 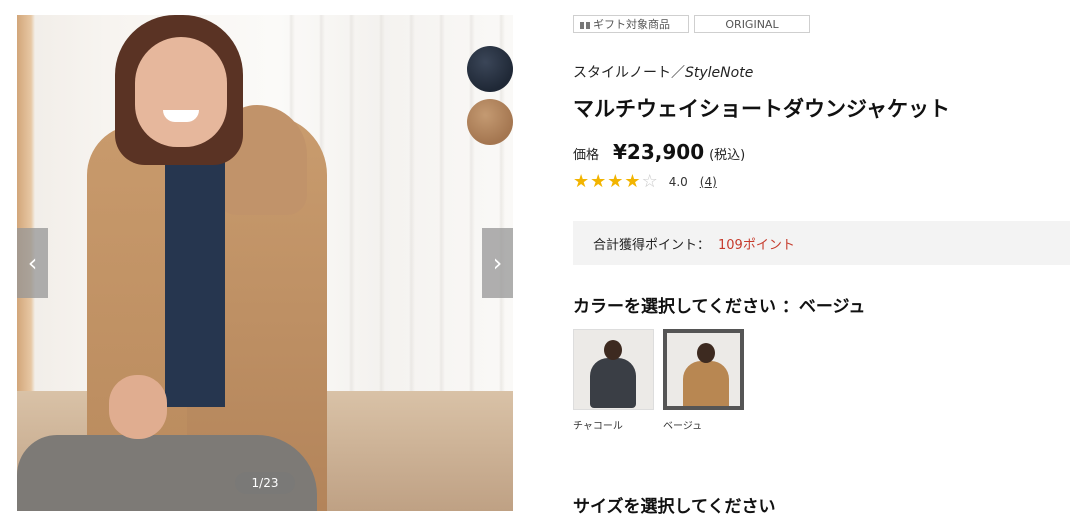 I want to click on rating-value: 4.0, so click(x=678, y=181).